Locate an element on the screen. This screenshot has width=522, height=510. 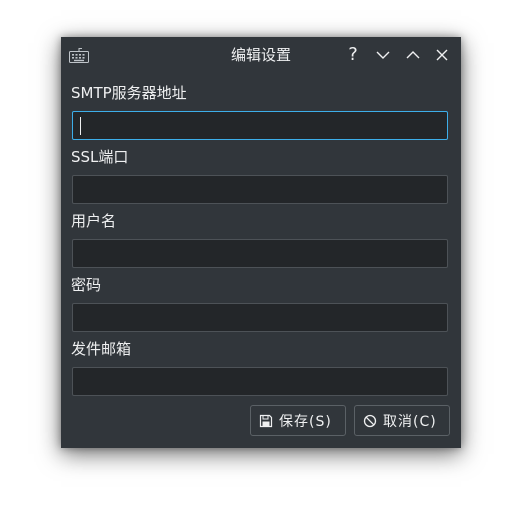
save-button: 保存(S) is located at coordinates (298, 420).